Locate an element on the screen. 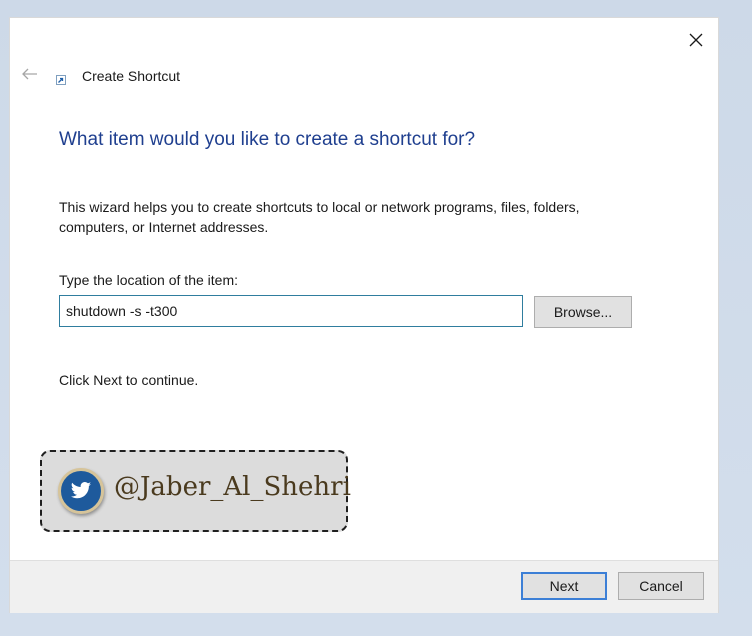  close-icon is located at coordinates (696, 40).